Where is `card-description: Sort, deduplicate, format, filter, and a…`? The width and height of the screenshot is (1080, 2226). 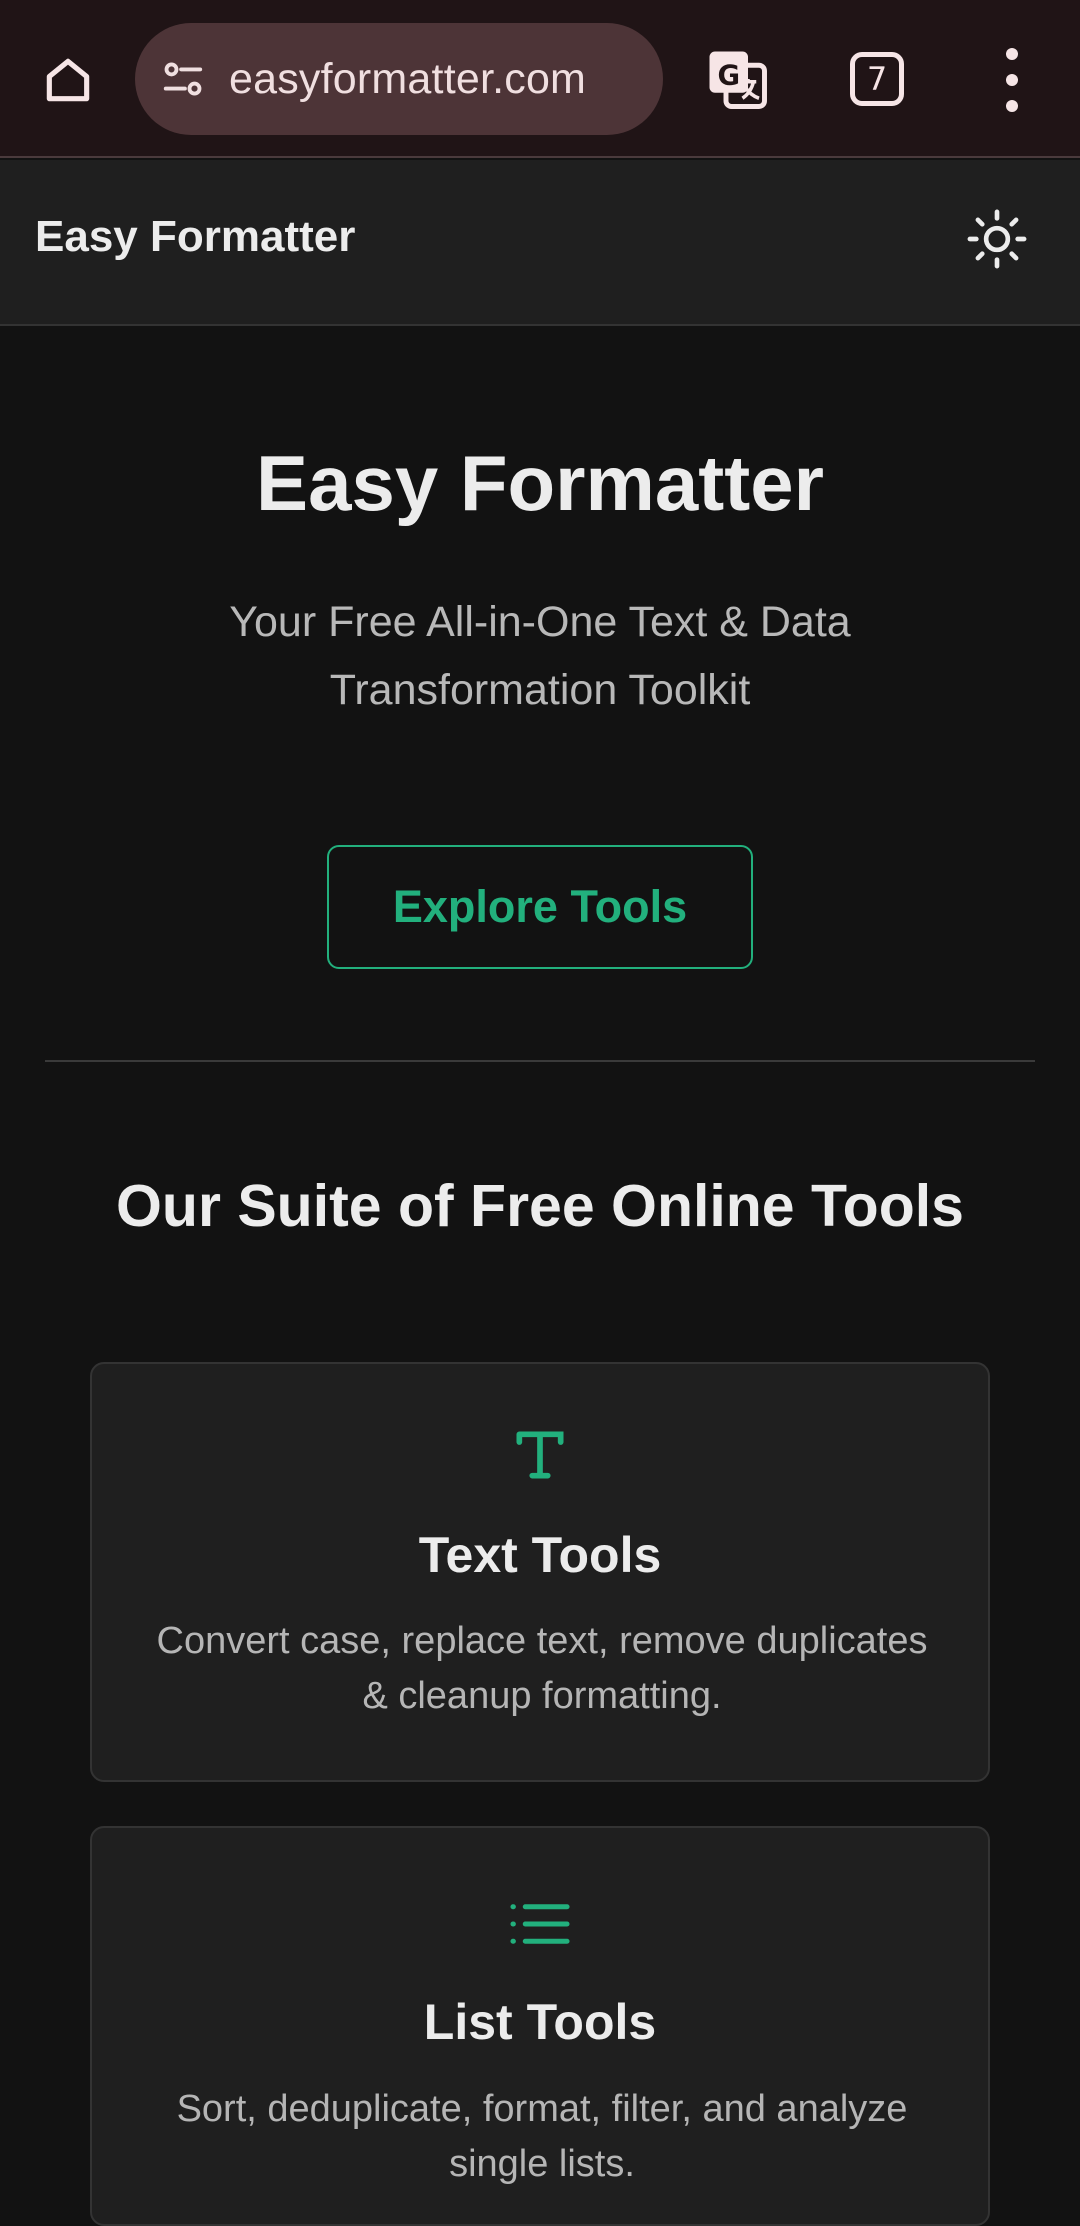
card-description: Sort, deduplicate, format, filter, and a… is located at coordinates (542, 2136).